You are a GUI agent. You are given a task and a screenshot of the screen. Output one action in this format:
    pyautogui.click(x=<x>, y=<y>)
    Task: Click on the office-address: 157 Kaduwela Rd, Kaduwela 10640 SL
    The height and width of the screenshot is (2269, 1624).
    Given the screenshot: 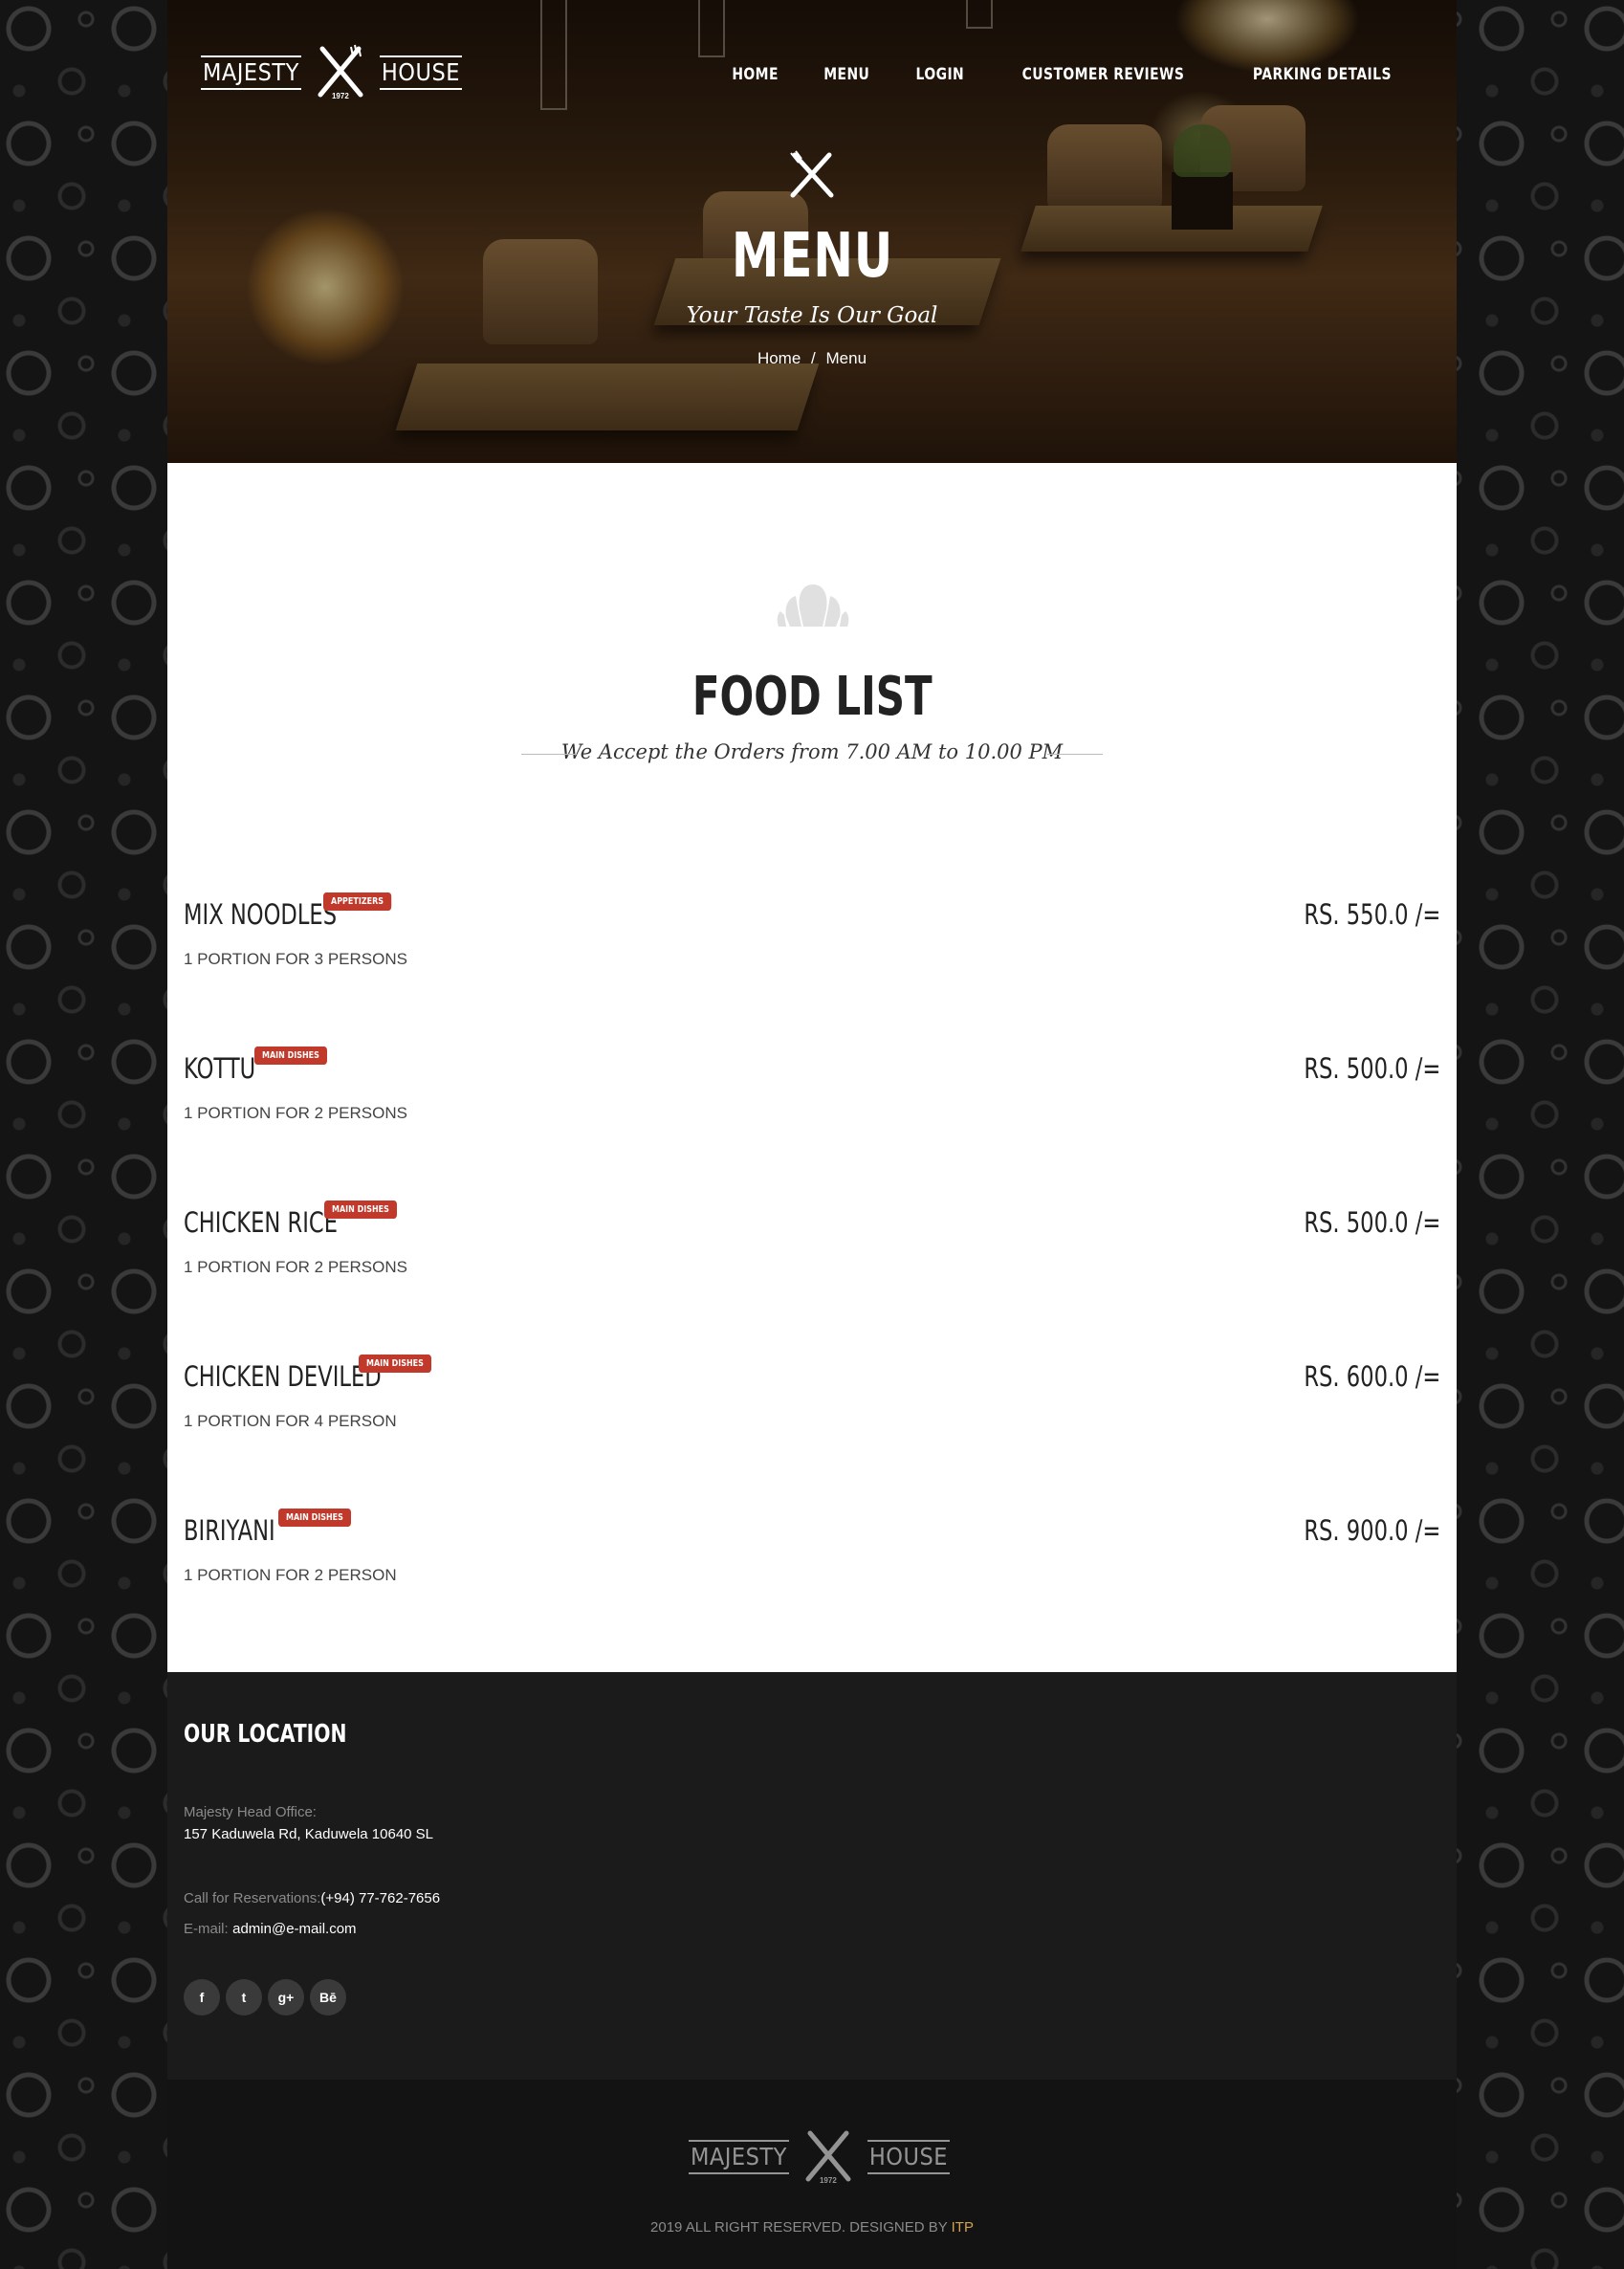 What is the action you would take?
    pyautogui.click(x=309, y=1834)
    